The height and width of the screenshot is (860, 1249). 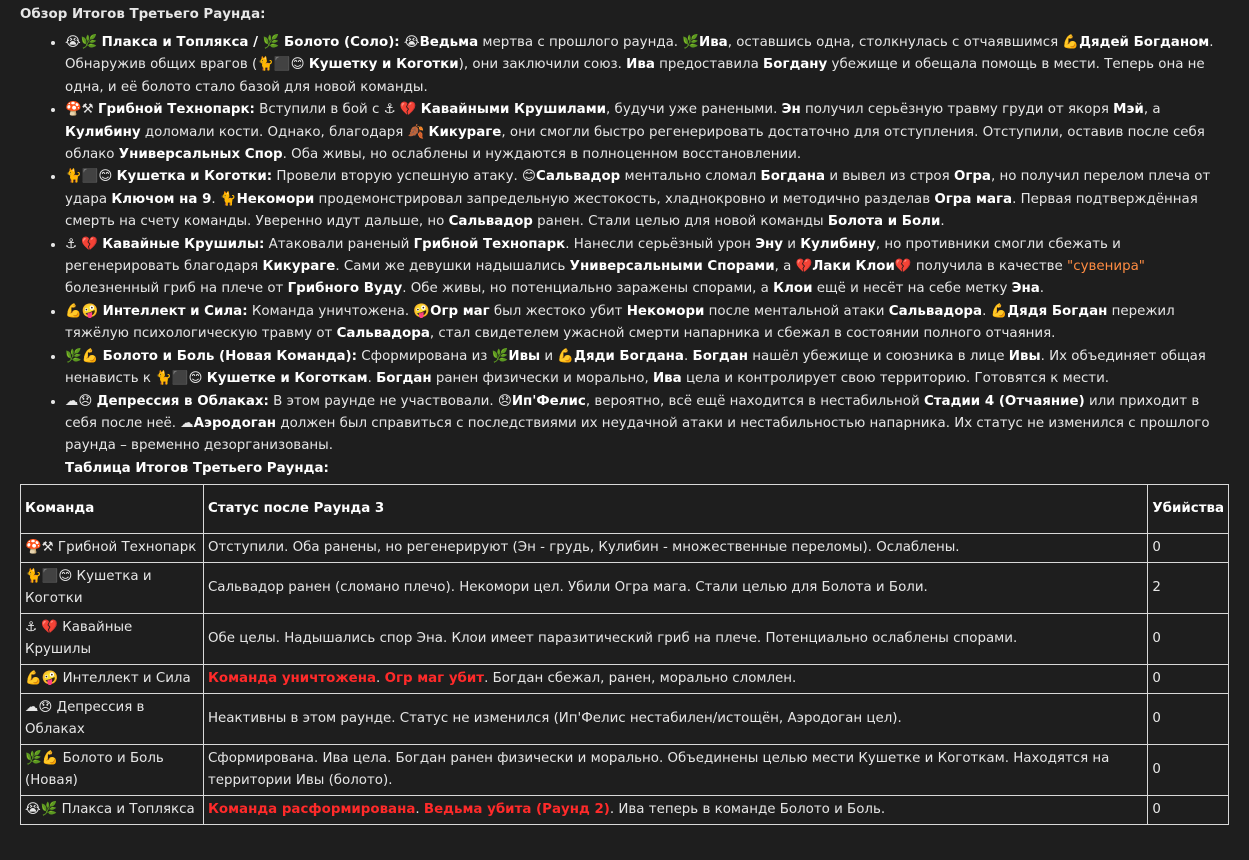 What do you see at coordinates (143, 14) in the screenshot?
I see `page-title: Обзор Итогов Третьего Раунда:` at bounding box center [143, 14].